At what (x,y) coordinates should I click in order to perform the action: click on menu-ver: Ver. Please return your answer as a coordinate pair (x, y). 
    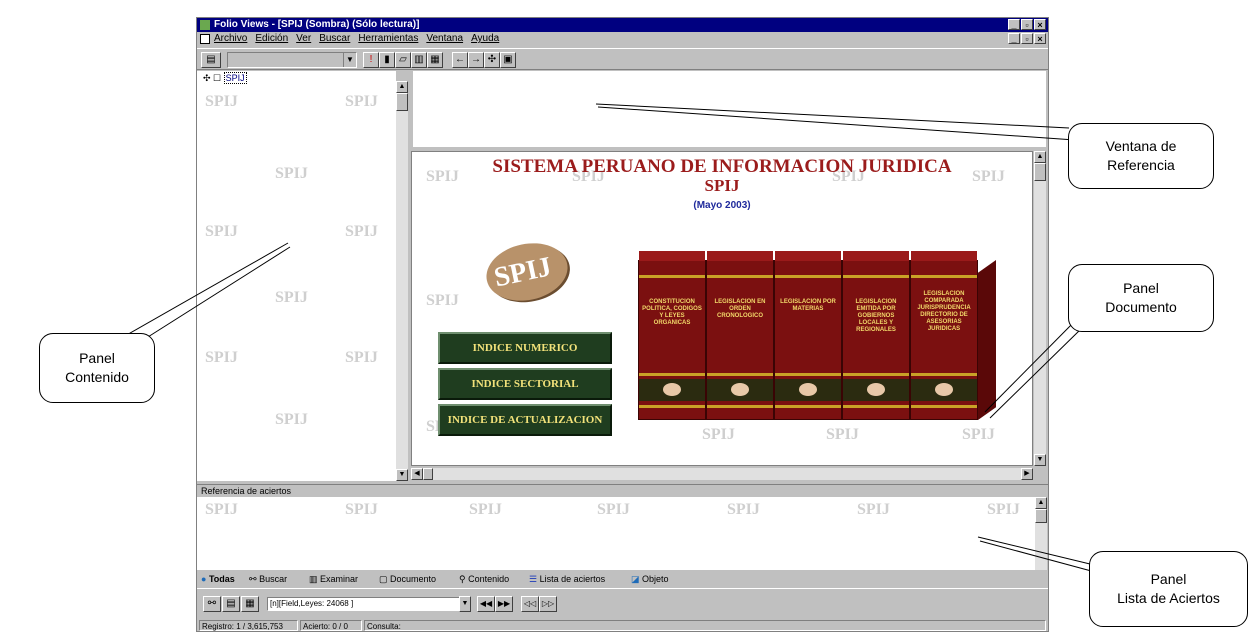
    Looking at the image, I should click on (303, 39).